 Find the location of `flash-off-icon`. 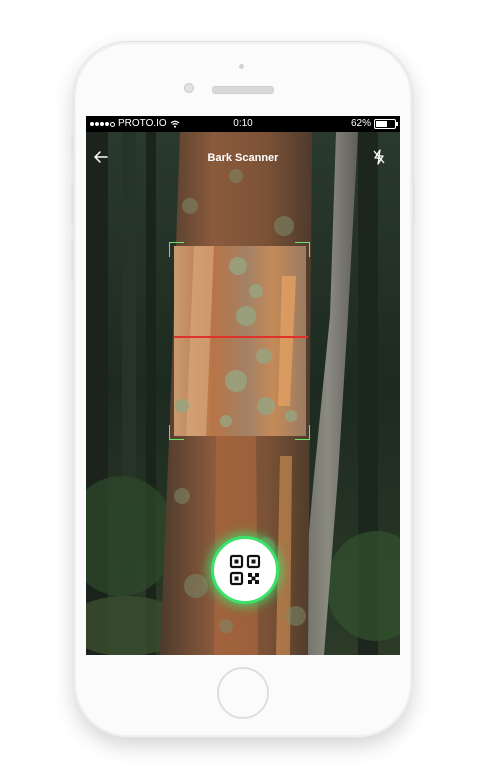

flash-off-icon is located at coordinates (379, 157).